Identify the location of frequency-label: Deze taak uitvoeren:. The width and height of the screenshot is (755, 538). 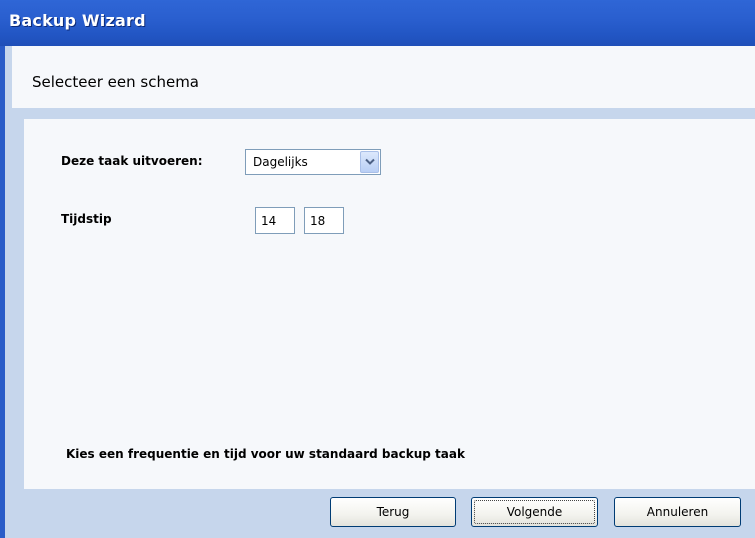
(132, 161).